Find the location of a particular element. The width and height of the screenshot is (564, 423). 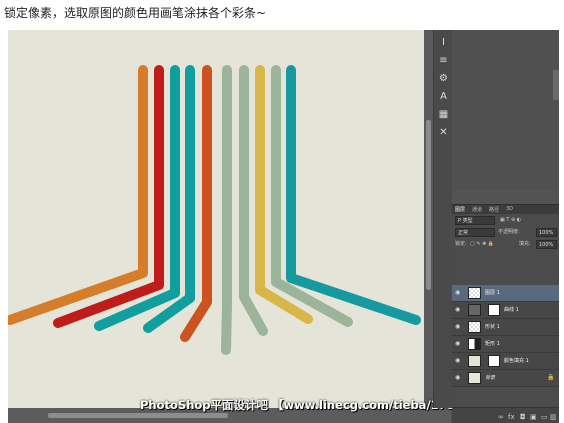

layer-filter-select: P 类型 is located at coordinates (475, 220).